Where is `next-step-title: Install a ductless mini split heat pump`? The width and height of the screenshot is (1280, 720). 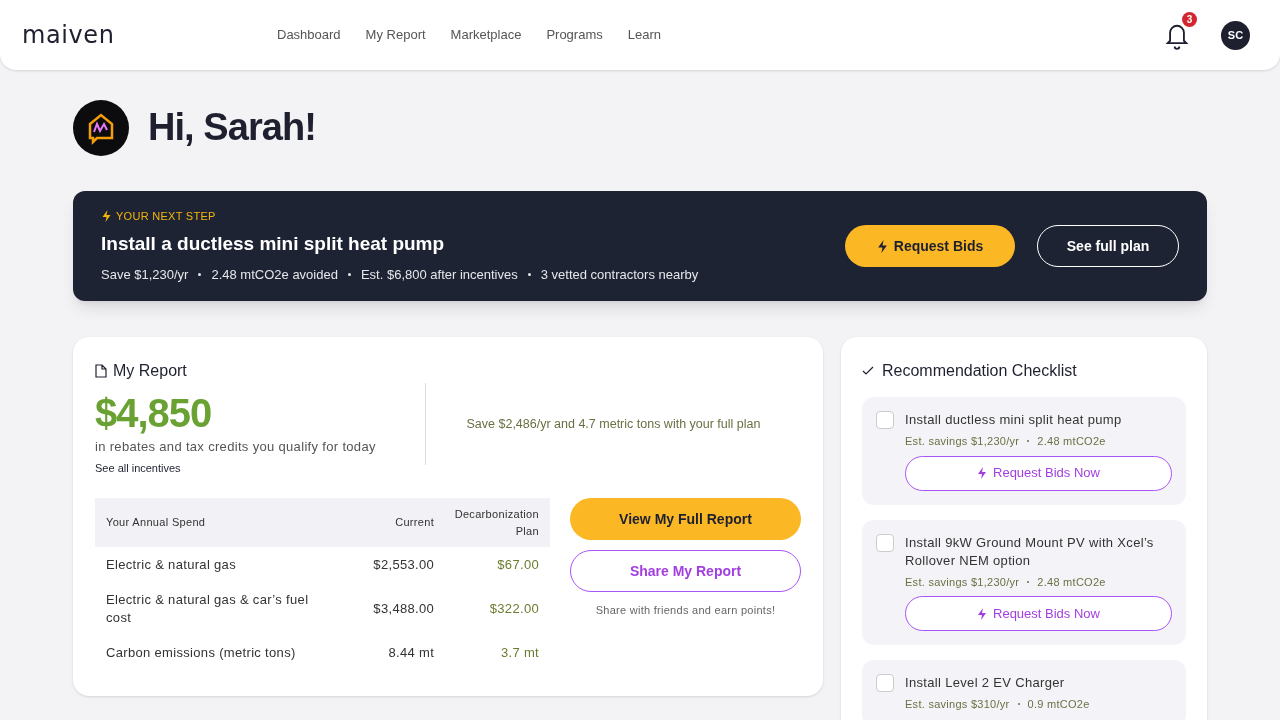
next-step-title: Install a ductless mini split heat pump is located at coordinates (273, 244).